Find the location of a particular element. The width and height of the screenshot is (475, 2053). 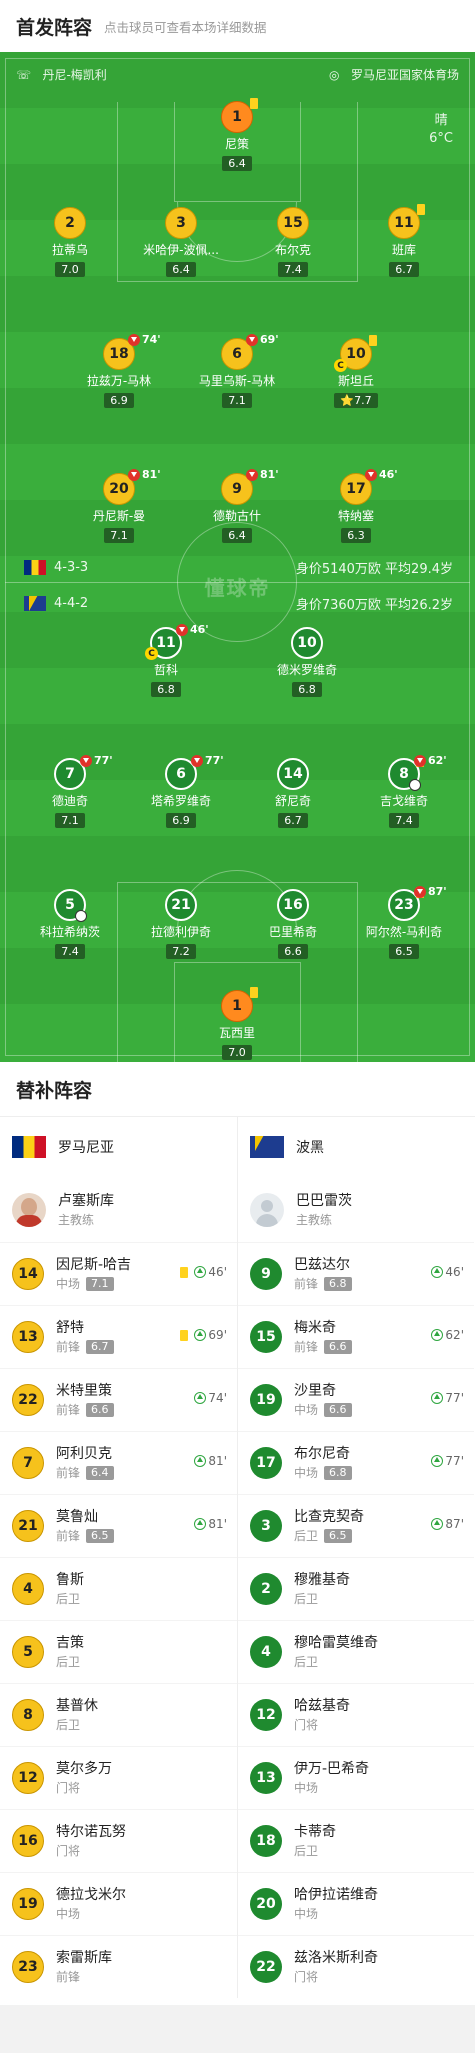

bench-player-row: 3 比查克契奇 后卫 6.5 87' is located at coordinates (356, 1525).